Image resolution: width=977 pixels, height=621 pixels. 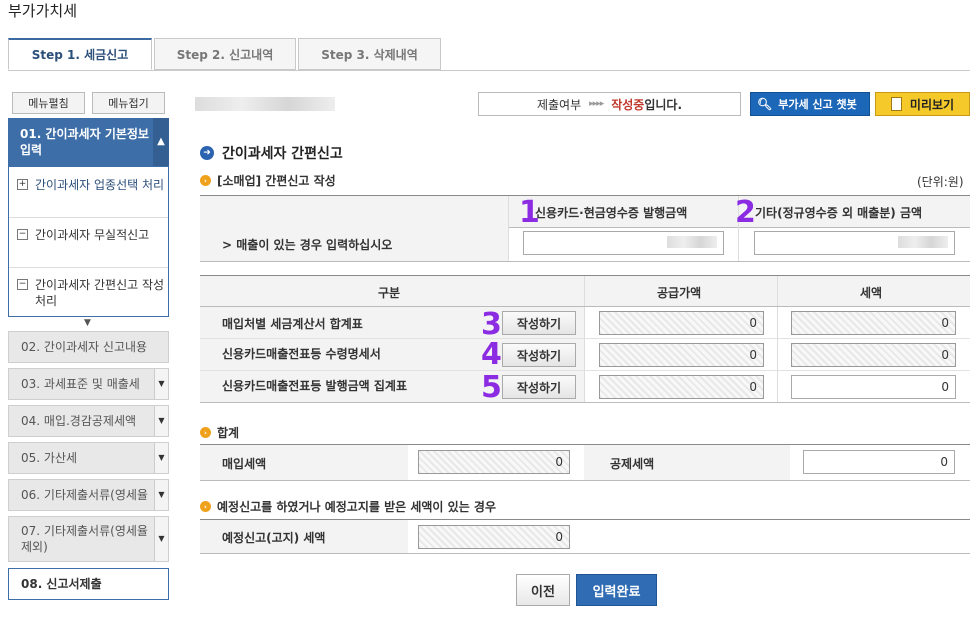 I want to click on sidebar-menu-label: 08. 신고서제출, so click(x=61, y=584).